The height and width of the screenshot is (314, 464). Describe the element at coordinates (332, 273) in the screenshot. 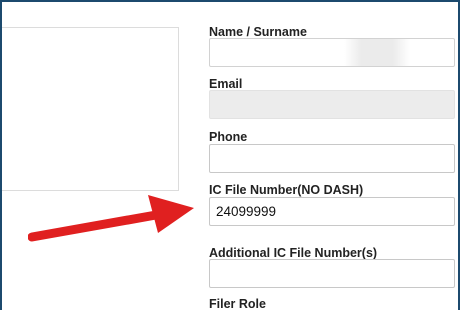

I see `additional-ic-field` at that location.